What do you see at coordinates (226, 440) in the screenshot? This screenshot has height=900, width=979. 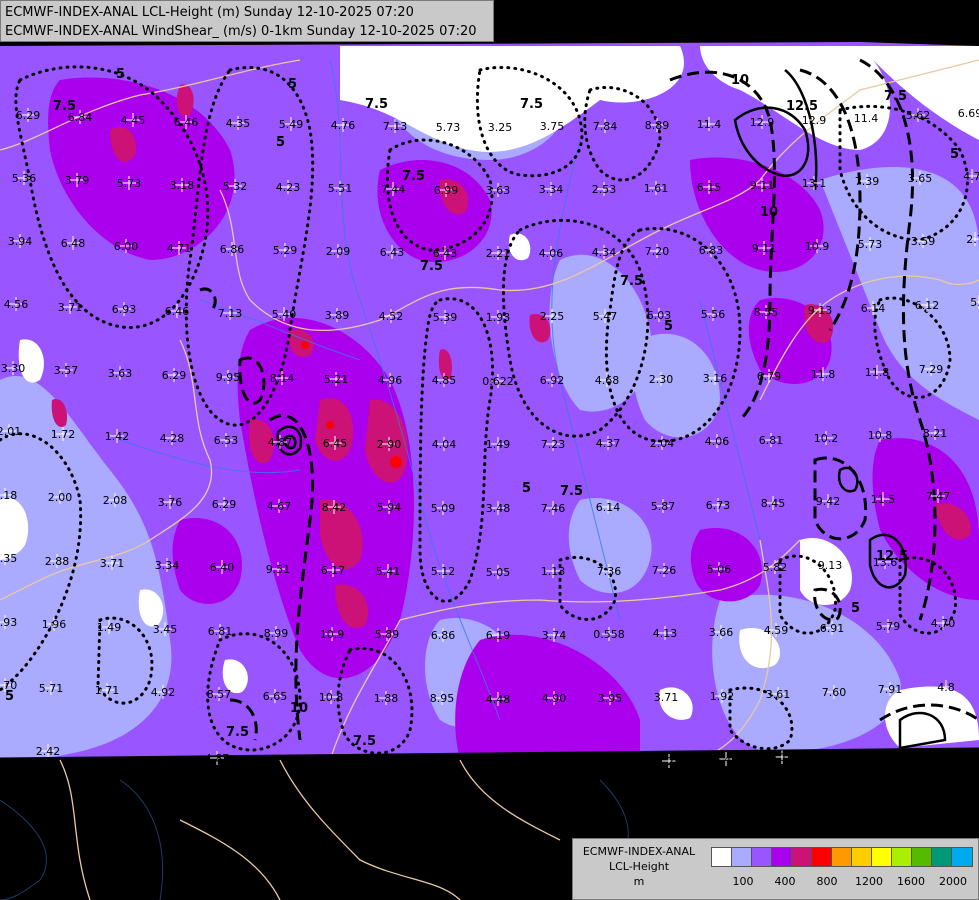 I see `station-value: 6.53` at bounding box center [226, 440].